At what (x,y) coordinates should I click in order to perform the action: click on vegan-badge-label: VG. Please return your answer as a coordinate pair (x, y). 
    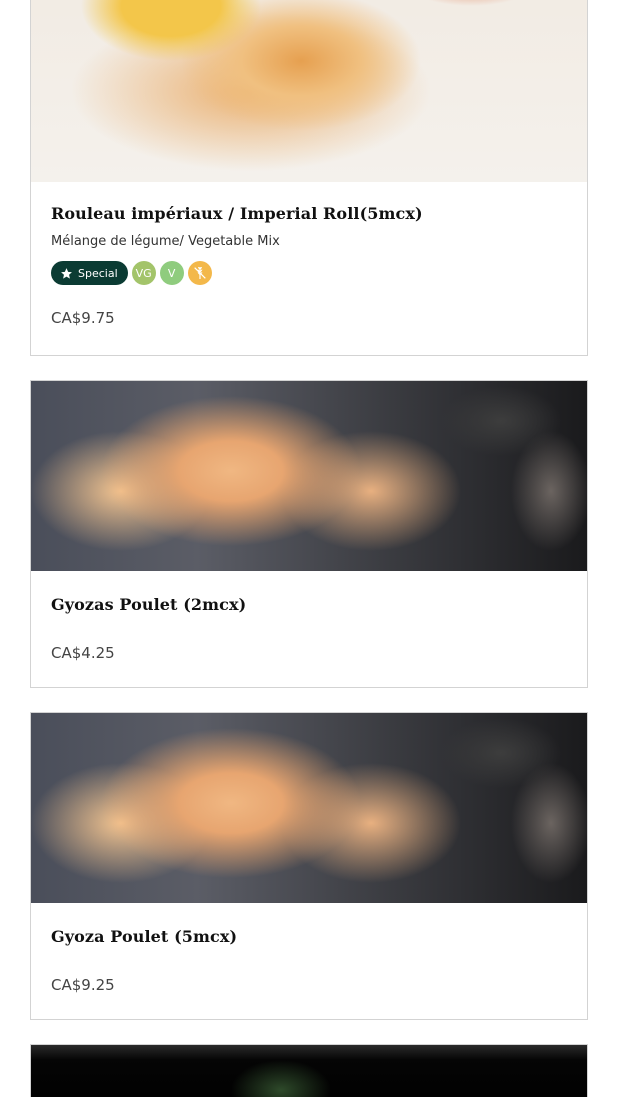
    Looking at the image, I should click on (143, 273).